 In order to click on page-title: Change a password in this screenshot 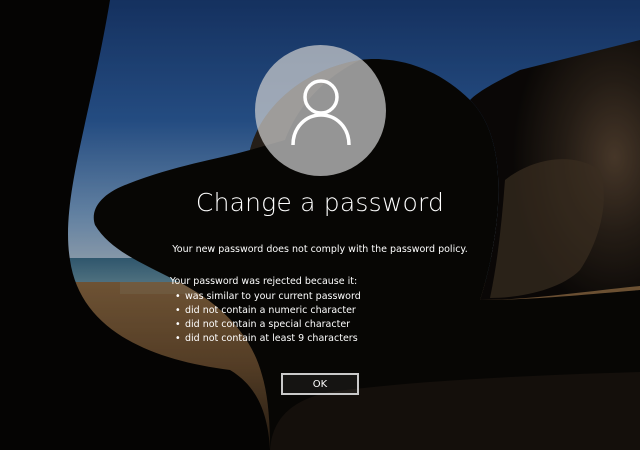, I will do `click(320, 202)`.